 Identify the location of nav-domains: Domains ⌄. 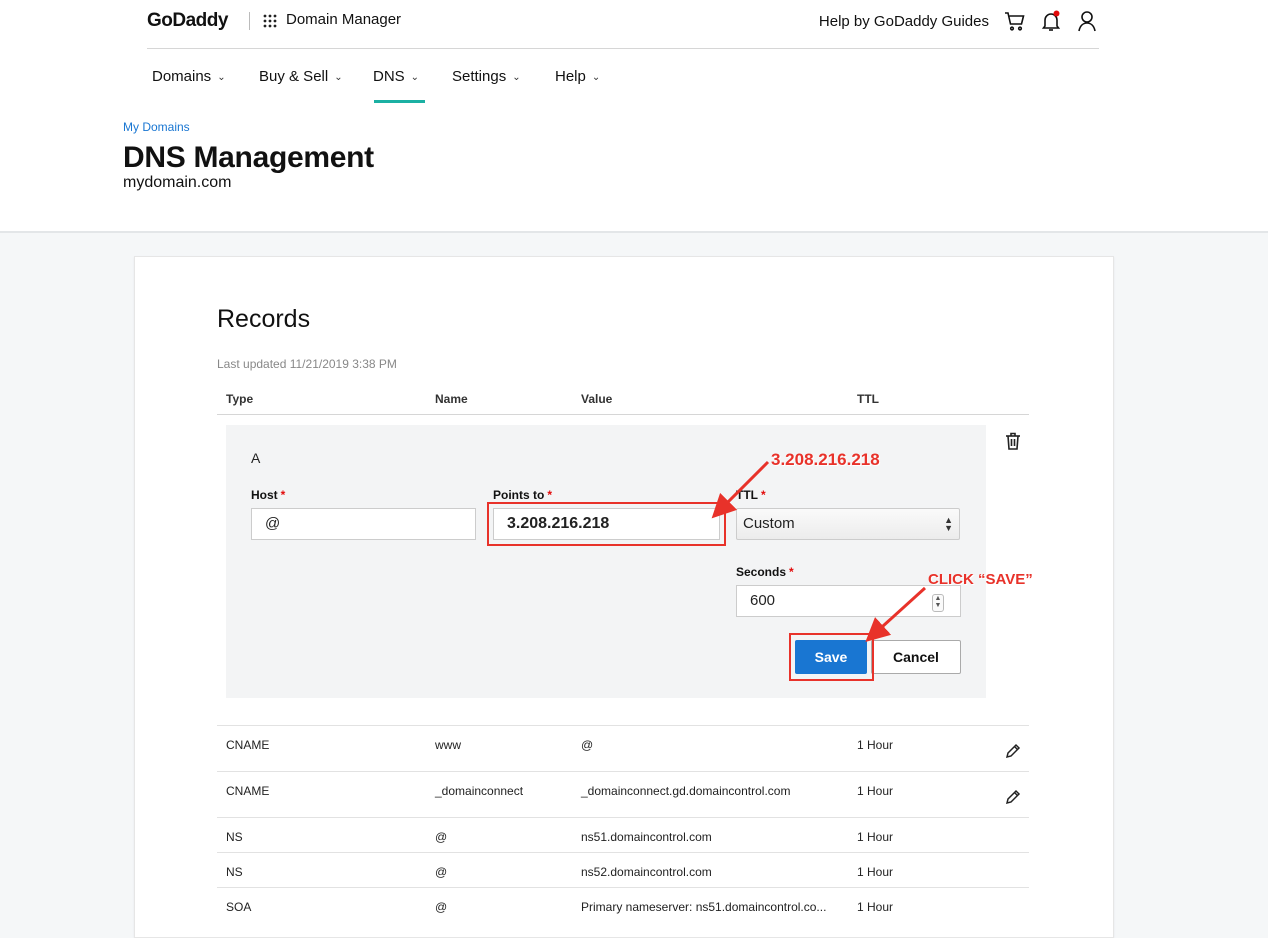
(189, 76).